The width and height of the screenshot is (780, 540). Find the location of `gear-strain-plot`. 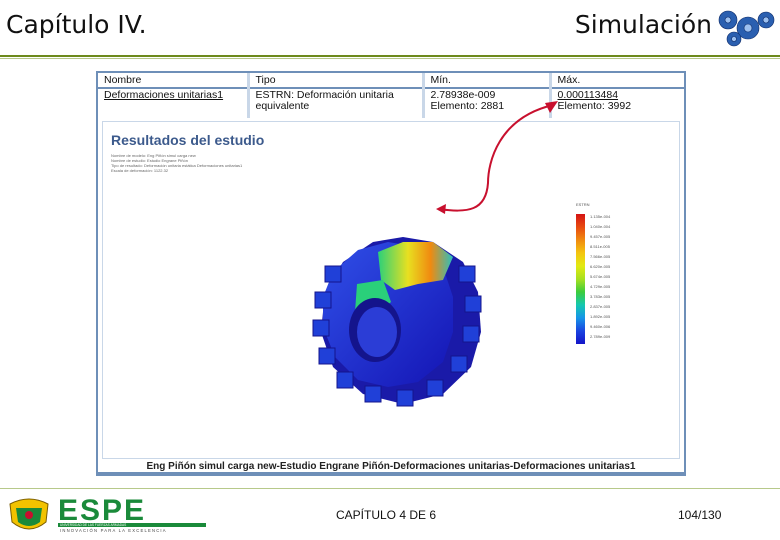

gear-strain-plot is located at coordinates (397, 322).